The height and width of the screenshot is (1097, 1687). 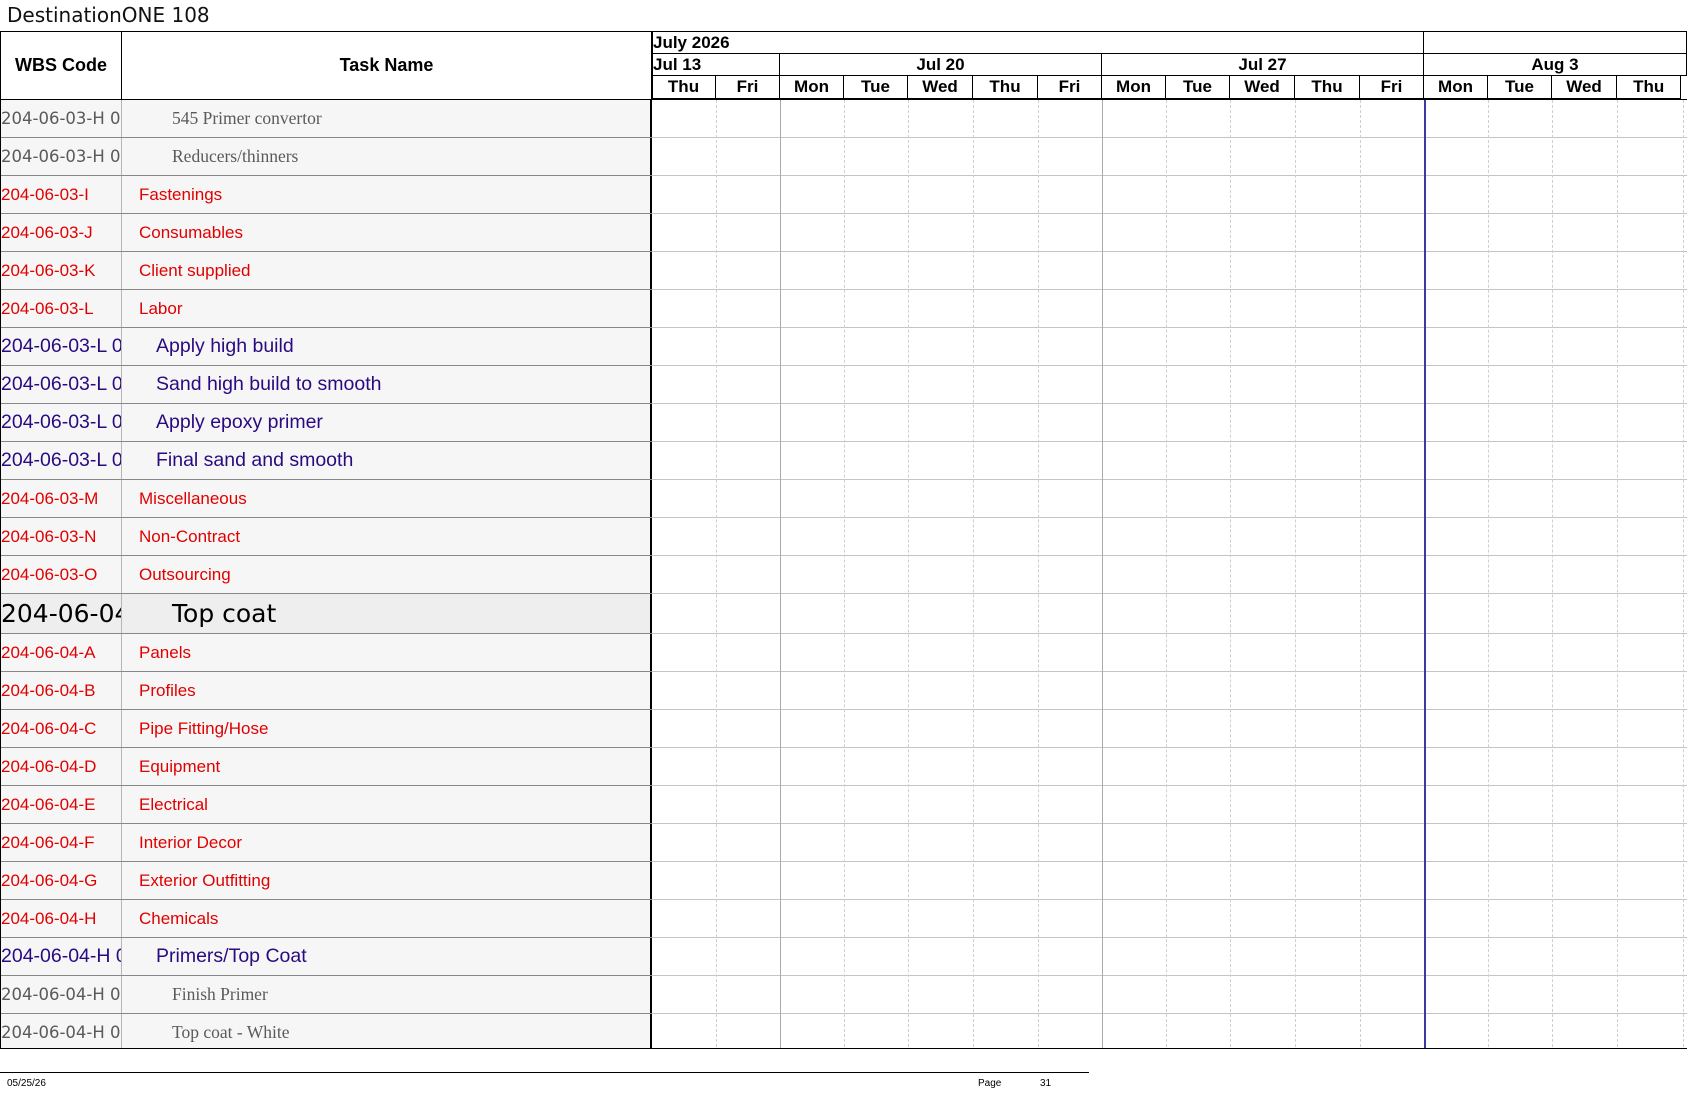 I want to click on task-row: 204-06-03-M Miscellaneous, so click(x=326, y=499).